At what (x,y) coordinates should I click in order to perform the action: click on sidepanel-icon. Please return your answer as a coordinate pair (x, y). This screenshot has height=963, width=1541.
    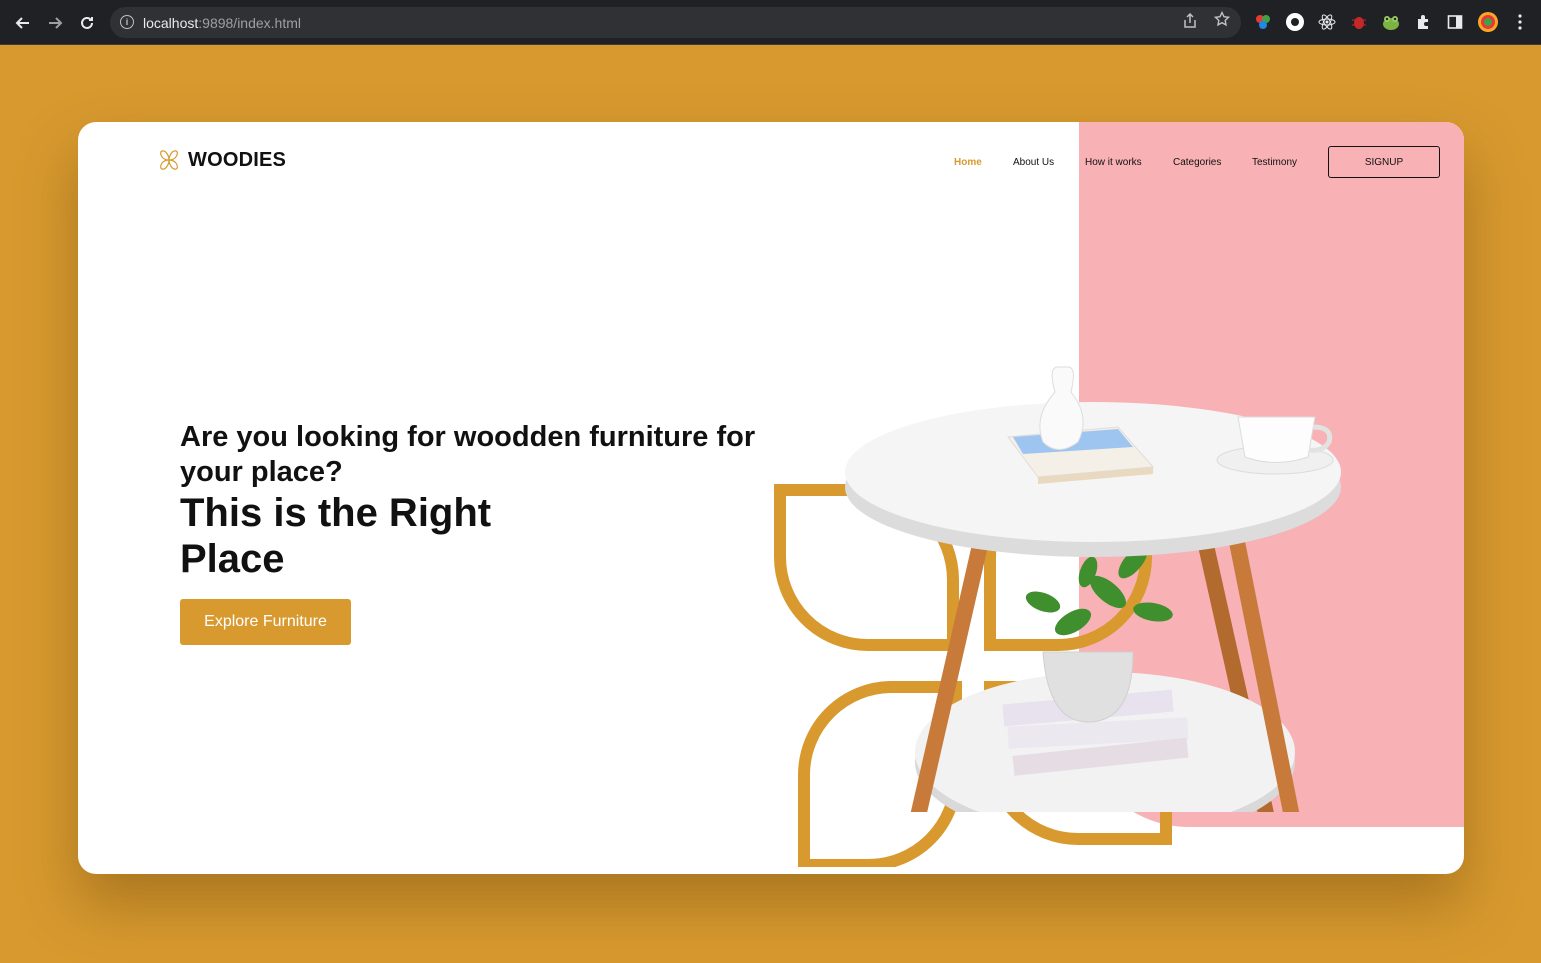
    Looking at the image, I should click on (1455, 22).